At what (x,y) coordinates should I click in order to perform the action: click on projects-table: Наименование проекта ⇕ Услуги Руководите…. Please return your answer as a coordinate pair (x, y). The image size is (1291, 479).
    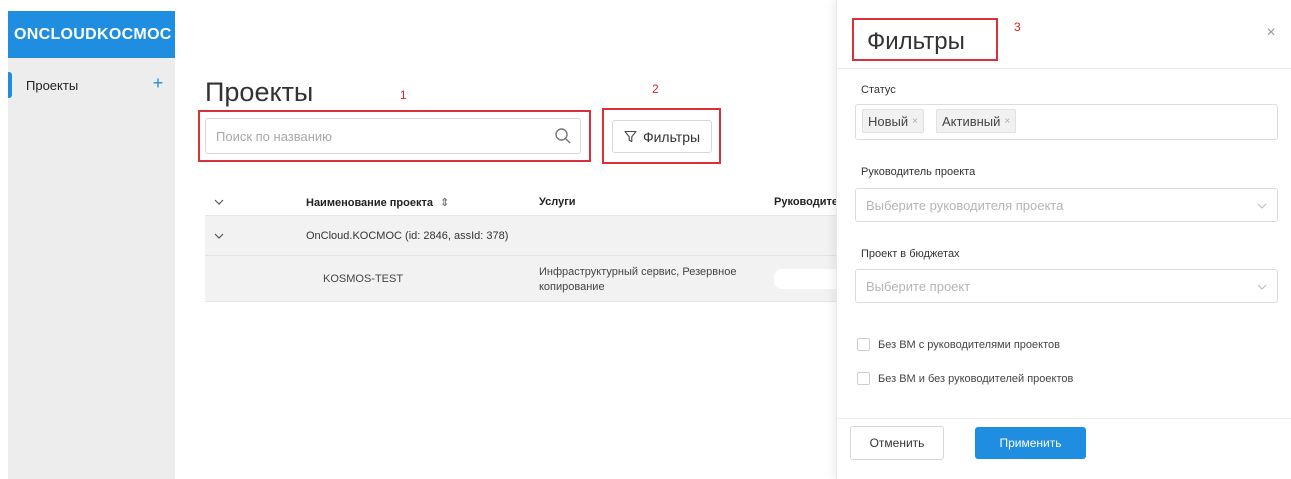
    Looking at the image, I should click on (521, 244).